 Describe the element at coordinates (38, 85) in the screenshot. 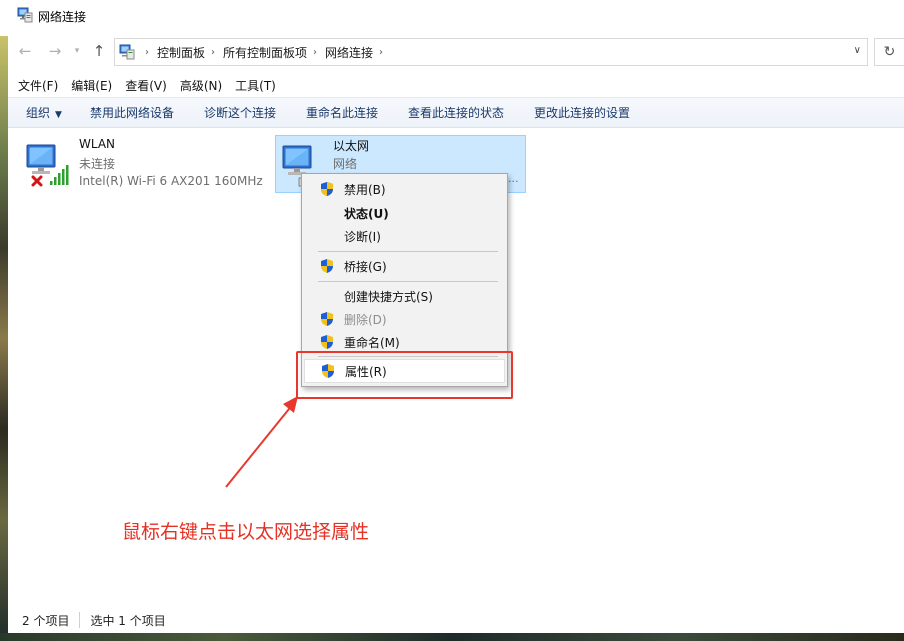

I see `menu-file: 文件(F)` at that location.